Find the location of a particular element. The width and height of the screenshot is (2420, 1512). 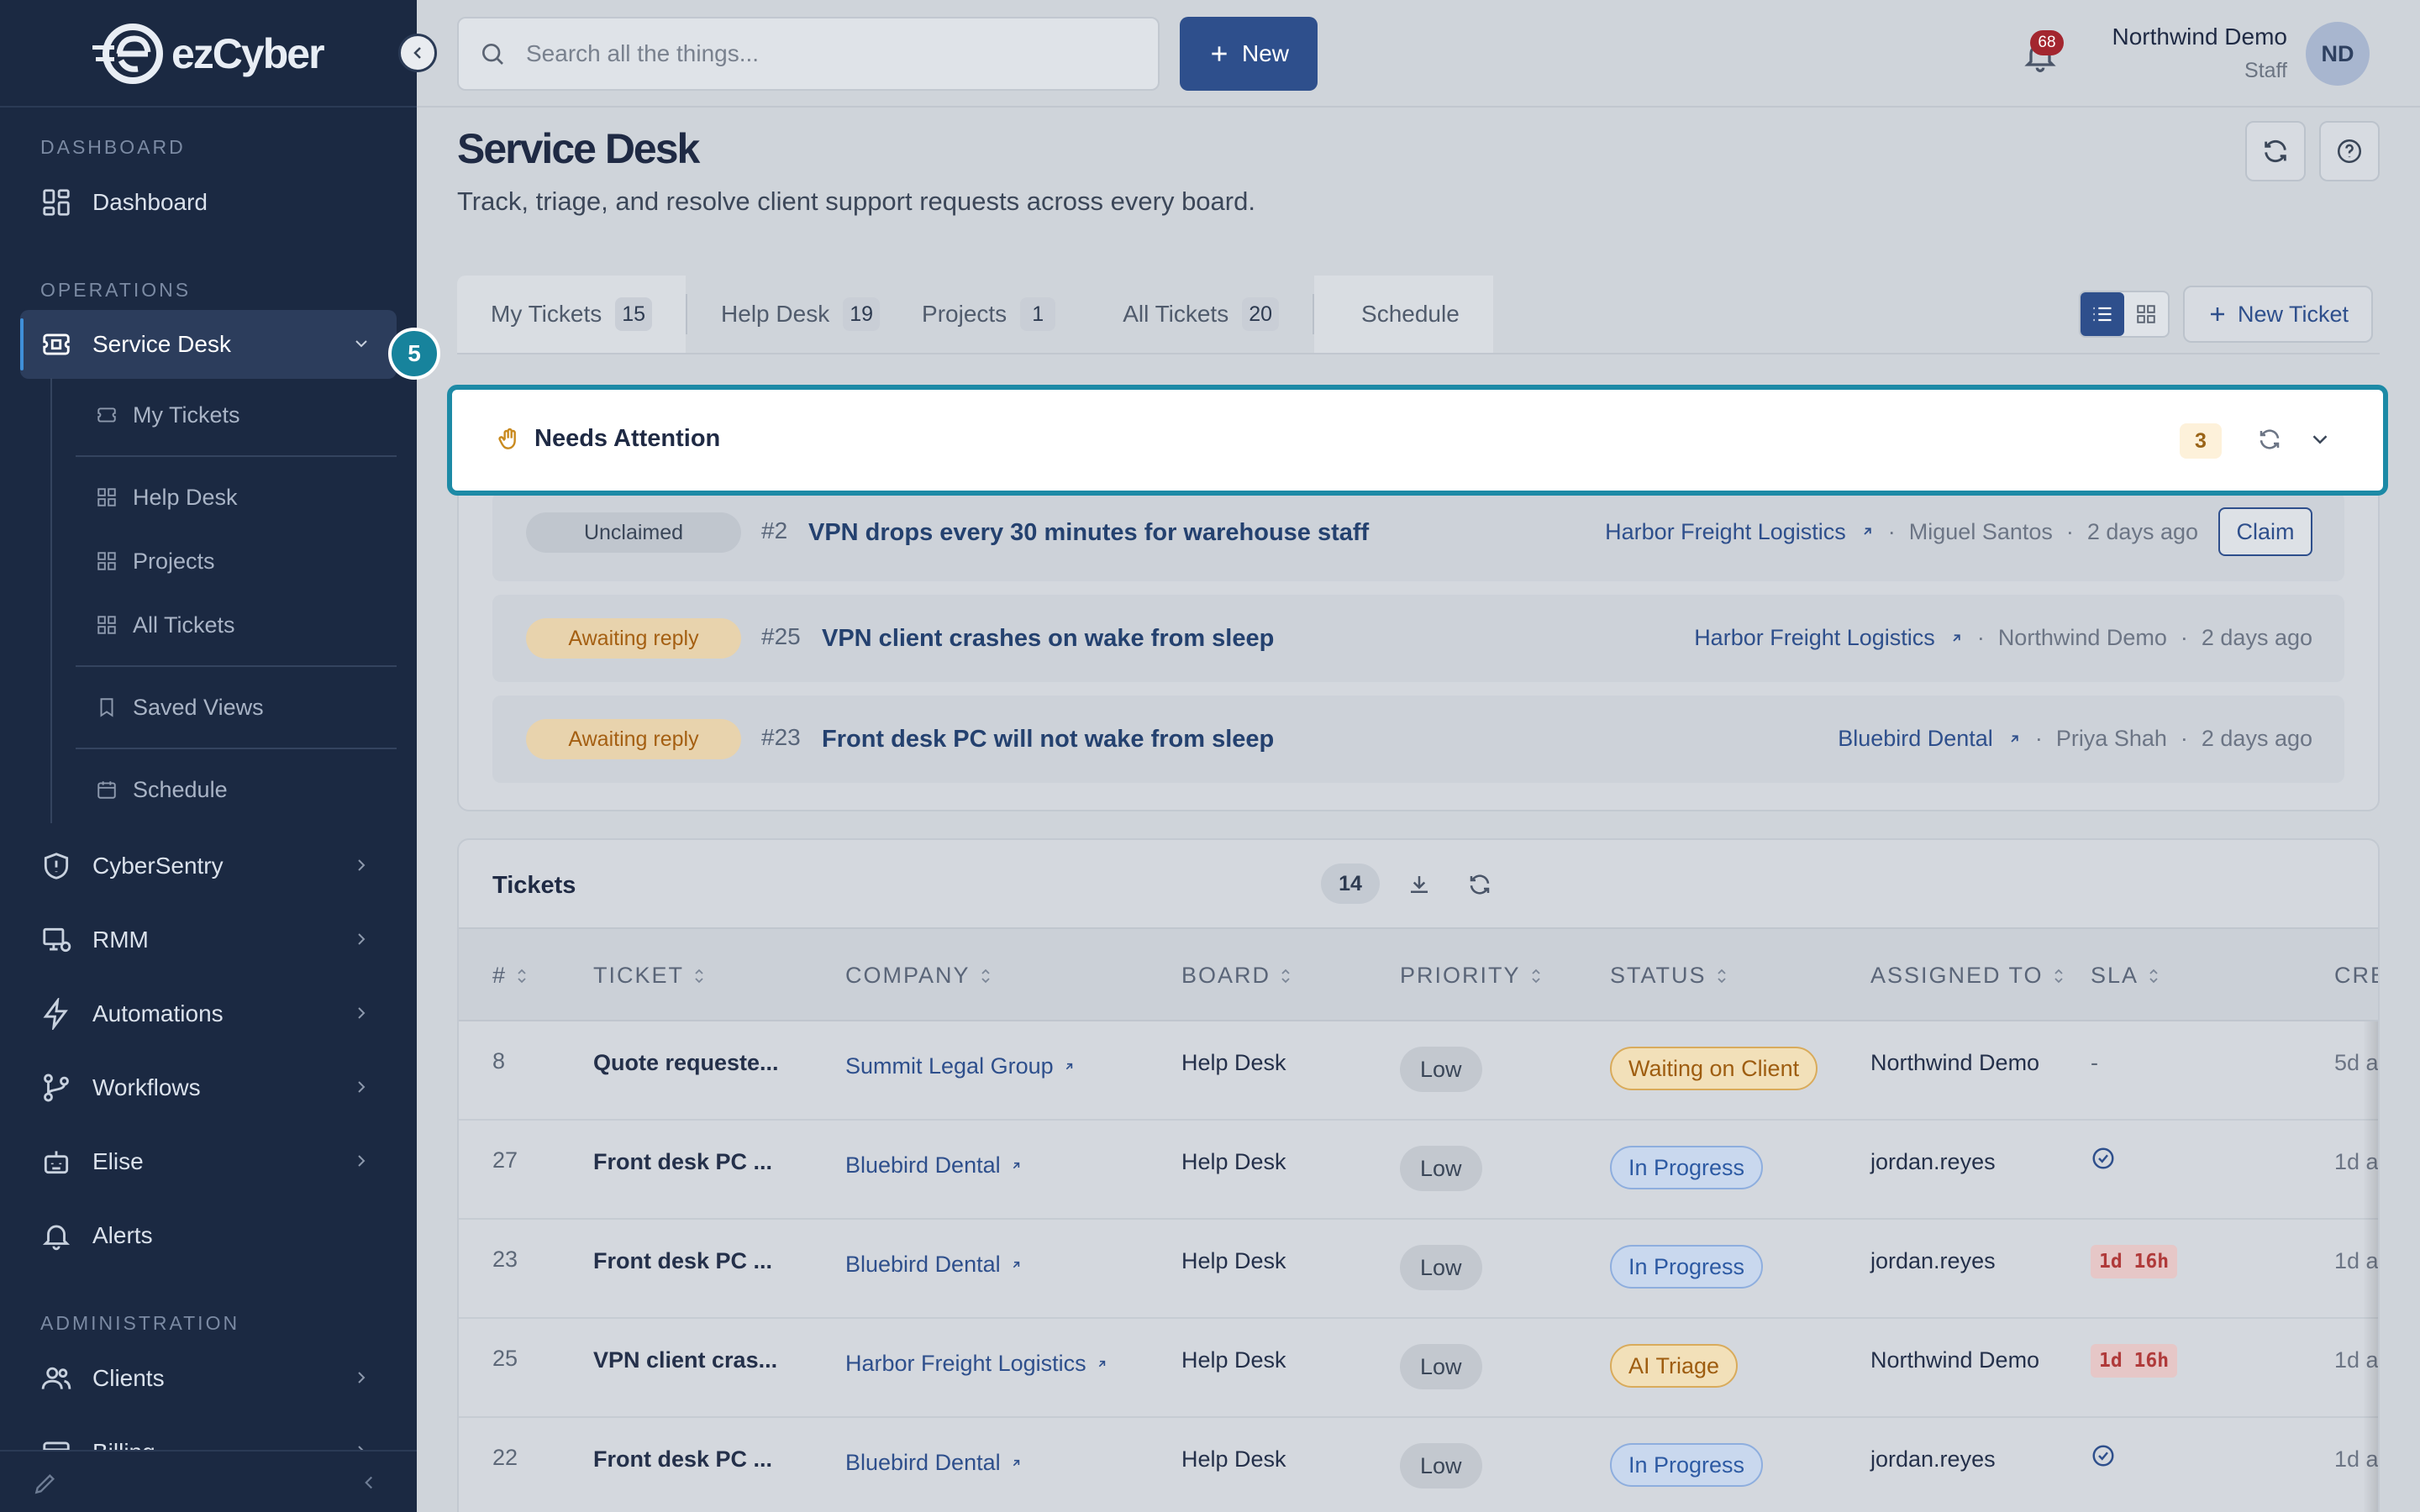

sidebar-item-rmm: RMM is located at coordinates (208, 940).